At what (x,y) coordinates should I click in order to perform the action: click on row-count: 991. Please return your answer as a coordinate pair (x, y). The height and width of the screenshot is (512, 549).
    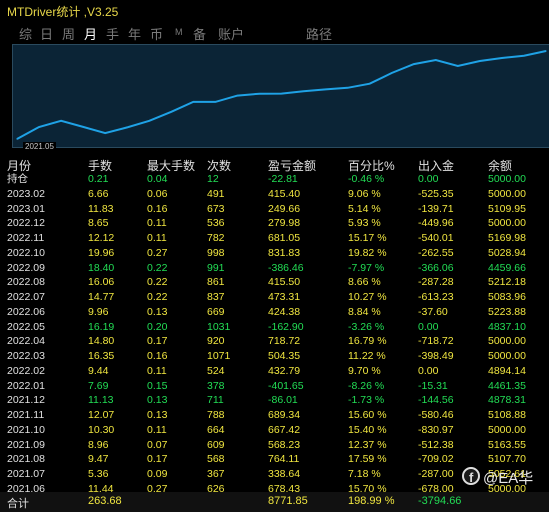
    Looking at the image, I should click on (216, 267).